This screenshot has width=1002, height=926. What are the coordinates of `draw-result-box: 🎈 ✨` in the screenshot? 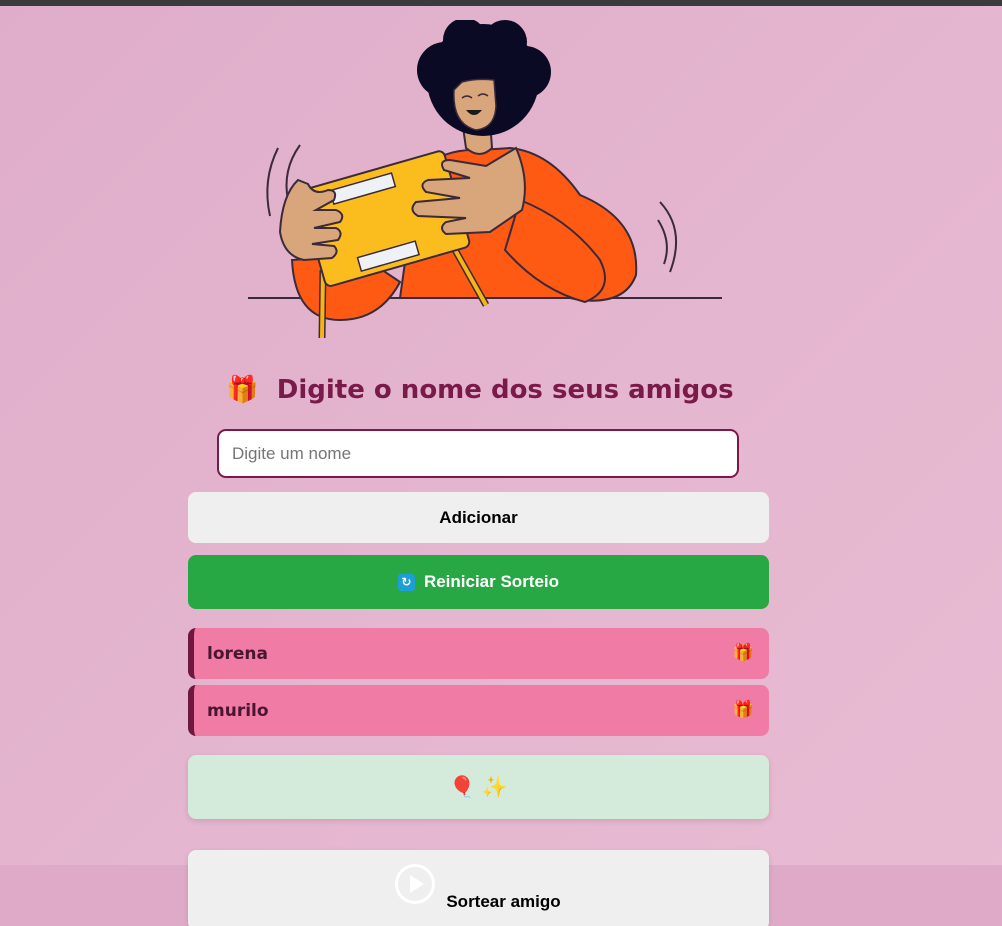 It's located at (478, 787).